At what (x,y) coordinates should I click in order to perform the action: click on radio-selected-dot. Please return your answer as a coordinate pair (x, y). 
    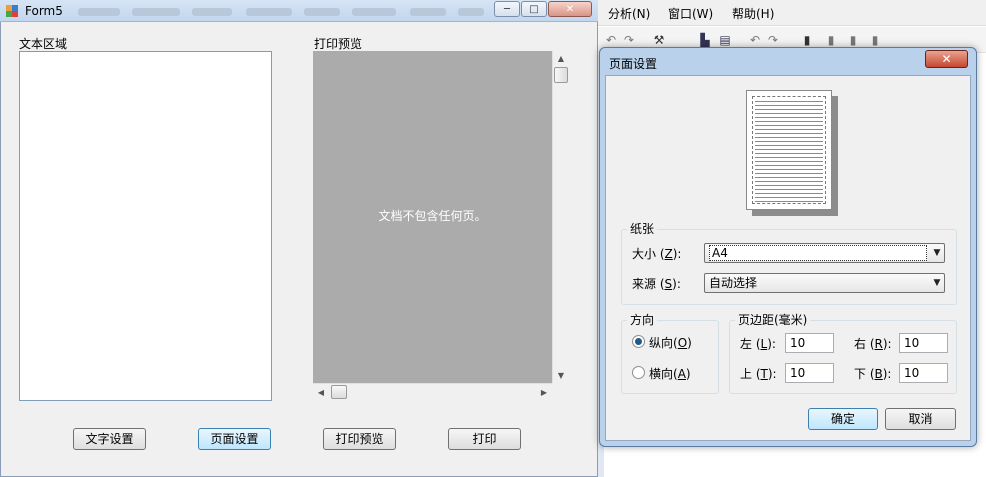
    Looking at the image, I should click on (638, 341).